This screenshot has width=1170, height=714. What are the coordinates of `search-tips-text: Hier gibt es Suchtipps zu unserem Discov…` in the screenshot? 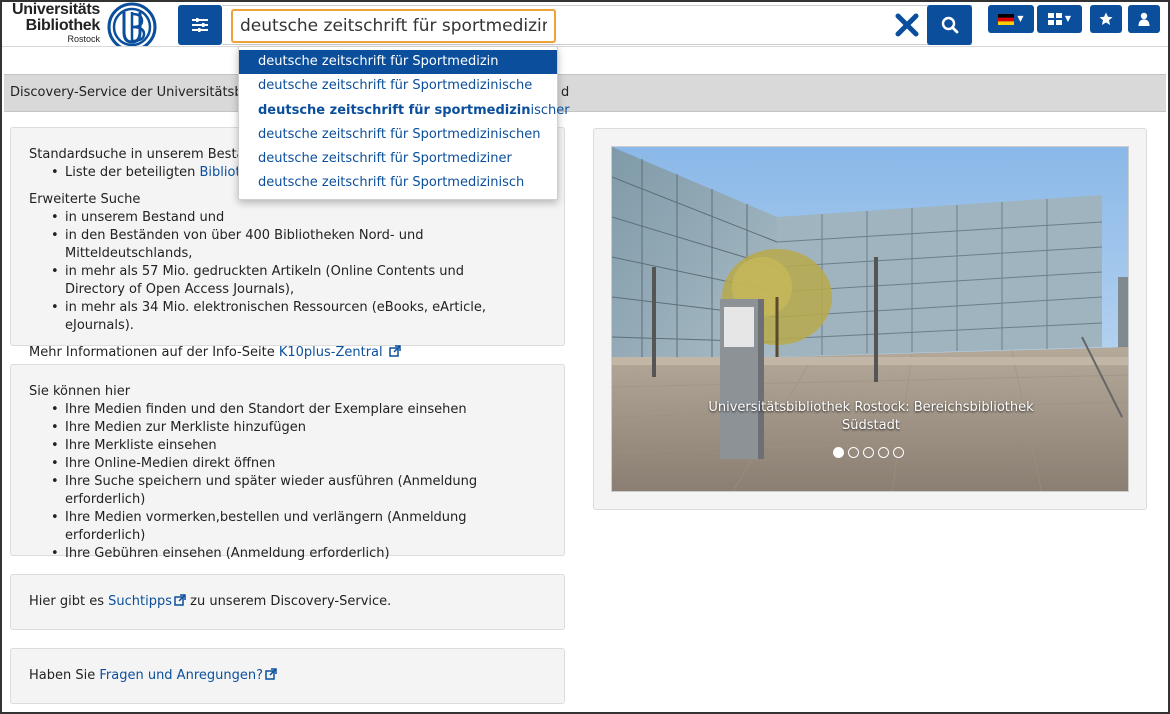 It's located at (287, 602).